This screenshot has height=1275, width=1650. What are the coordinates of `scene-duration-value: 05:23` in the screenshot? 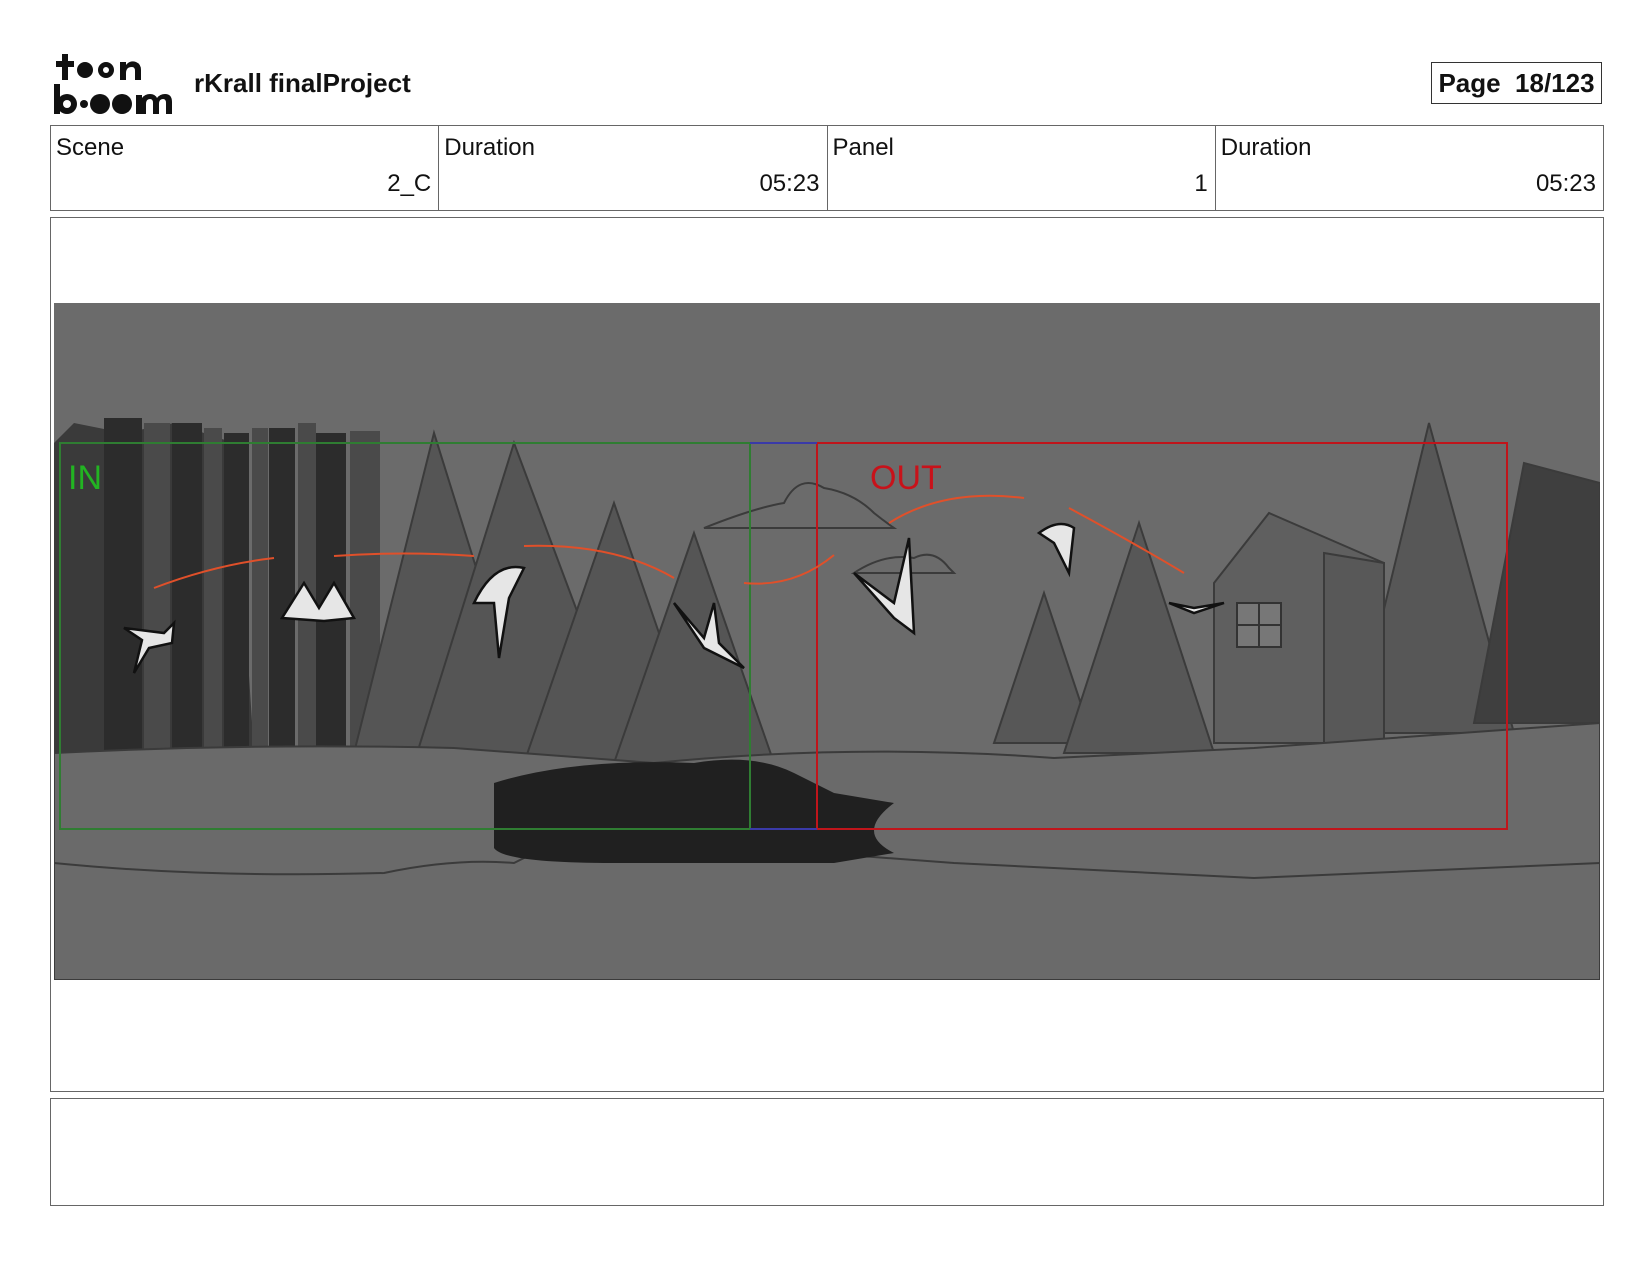 It's located at (789, 183).